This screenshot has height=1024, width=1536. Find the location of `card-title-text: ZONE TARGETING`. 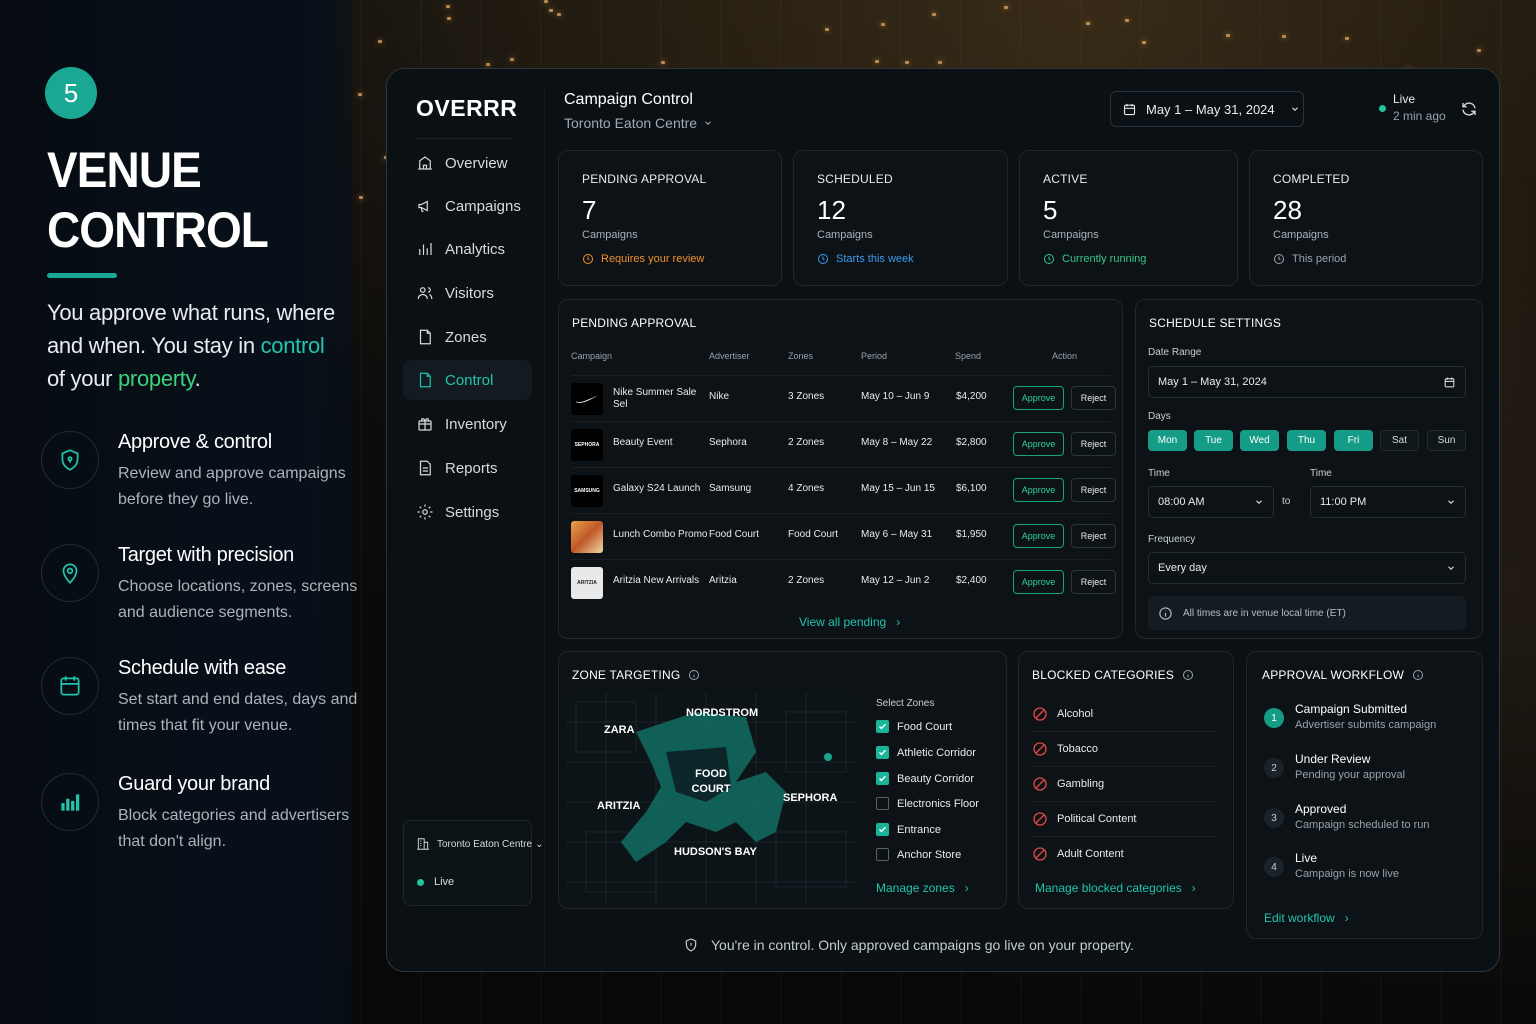

card-title-text: ZONE TARGETING is located at coordinates (626, 675).